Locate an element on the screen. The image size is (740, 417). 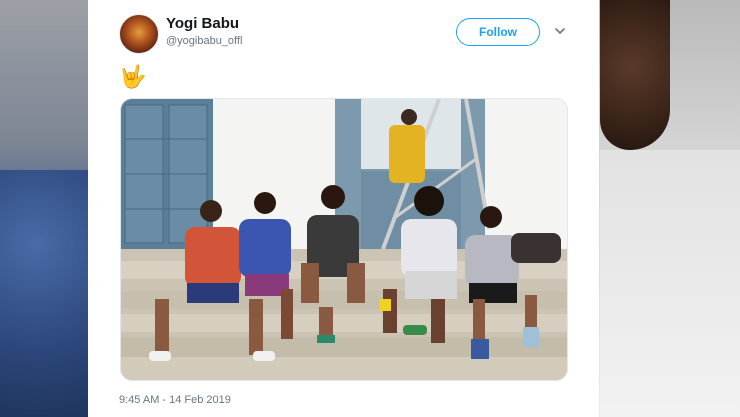
author-name: Yogi Babu is located at coordinates (202, 23).